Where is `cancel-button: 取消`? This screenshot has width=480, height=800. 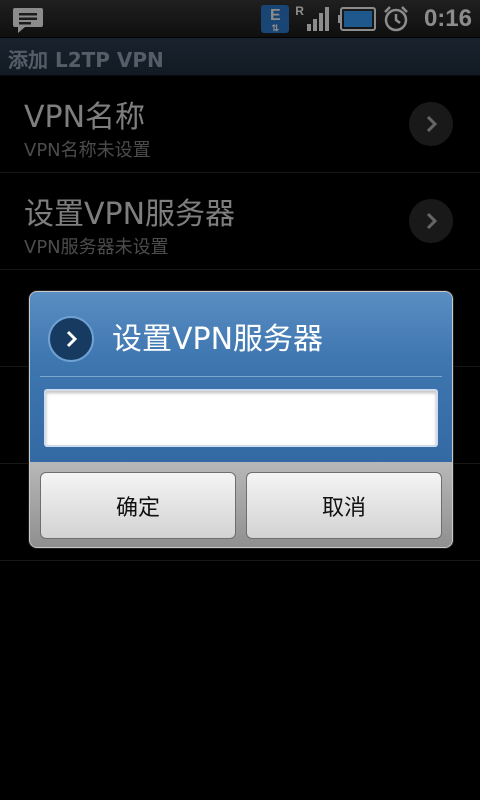 cancel-button: 取消 is located at coordinates (344, 505).